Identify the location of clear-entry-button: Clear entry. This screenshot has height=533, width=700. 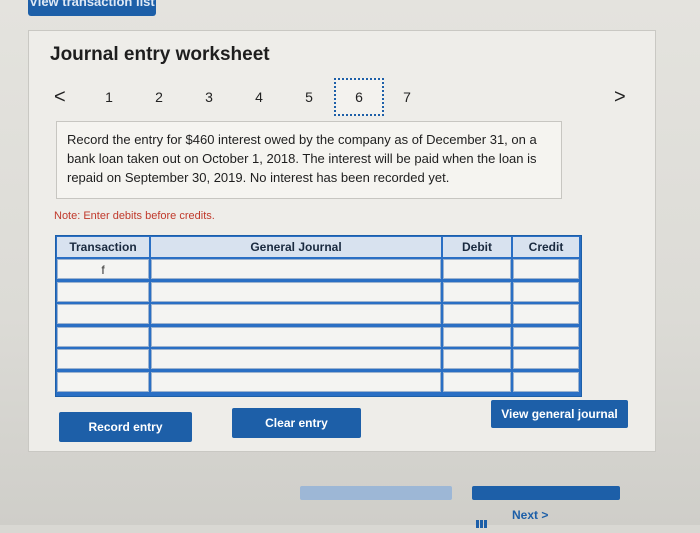
(296, 423).